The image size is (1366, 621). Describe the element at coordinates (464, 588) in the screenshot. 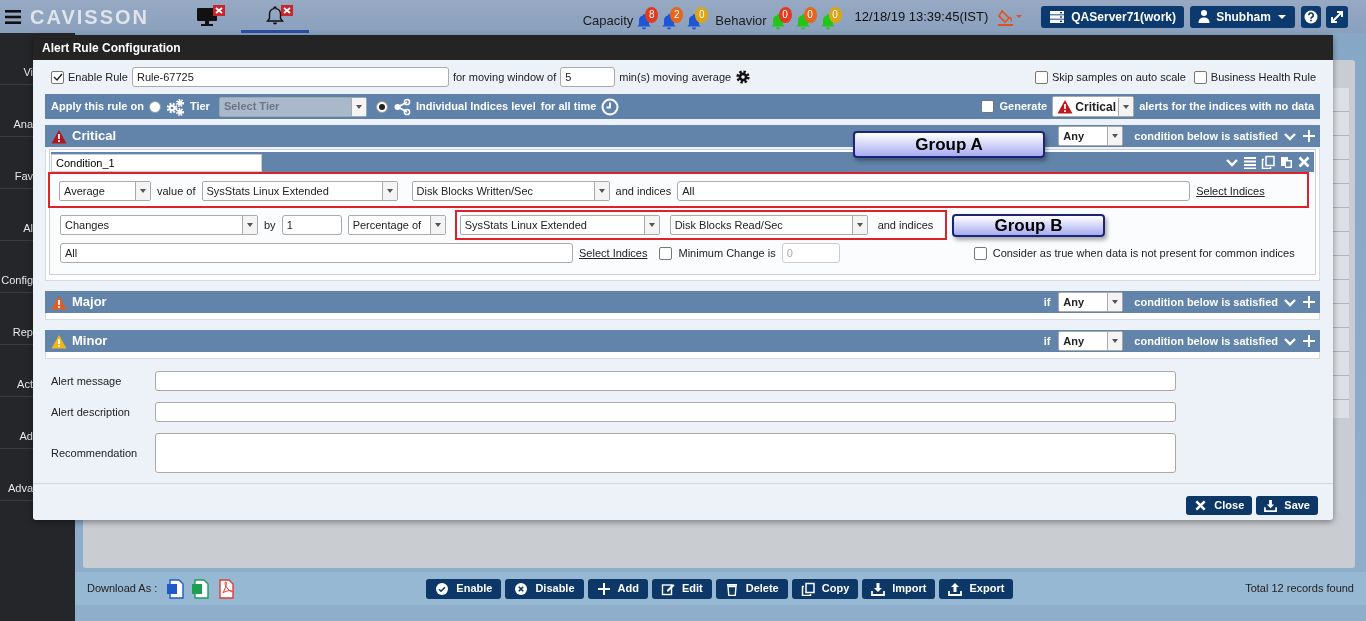

I see `enable-button: Enable` at that location.